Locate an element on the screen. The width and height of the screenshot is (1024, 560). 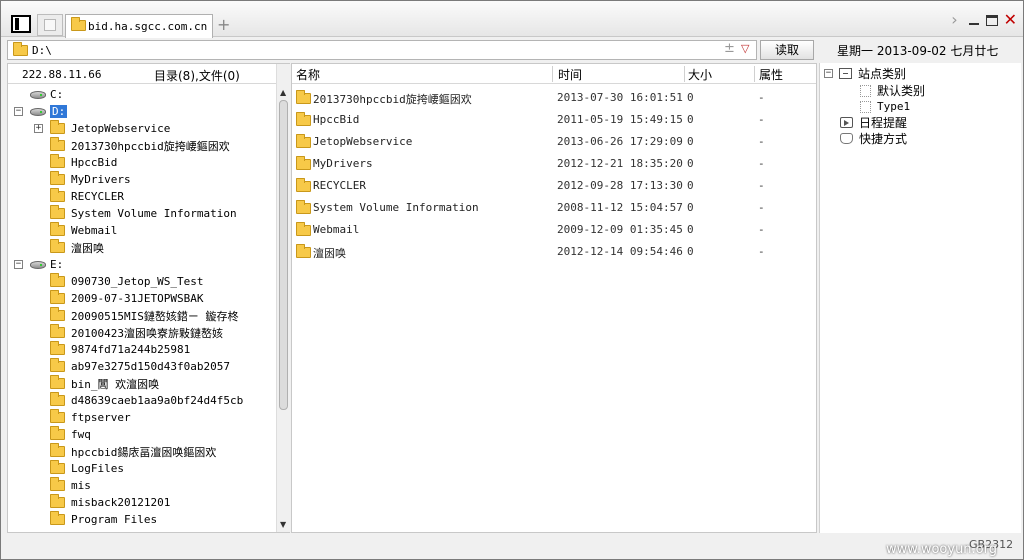
read-button: 读取 is located at coordinates (787, 50).